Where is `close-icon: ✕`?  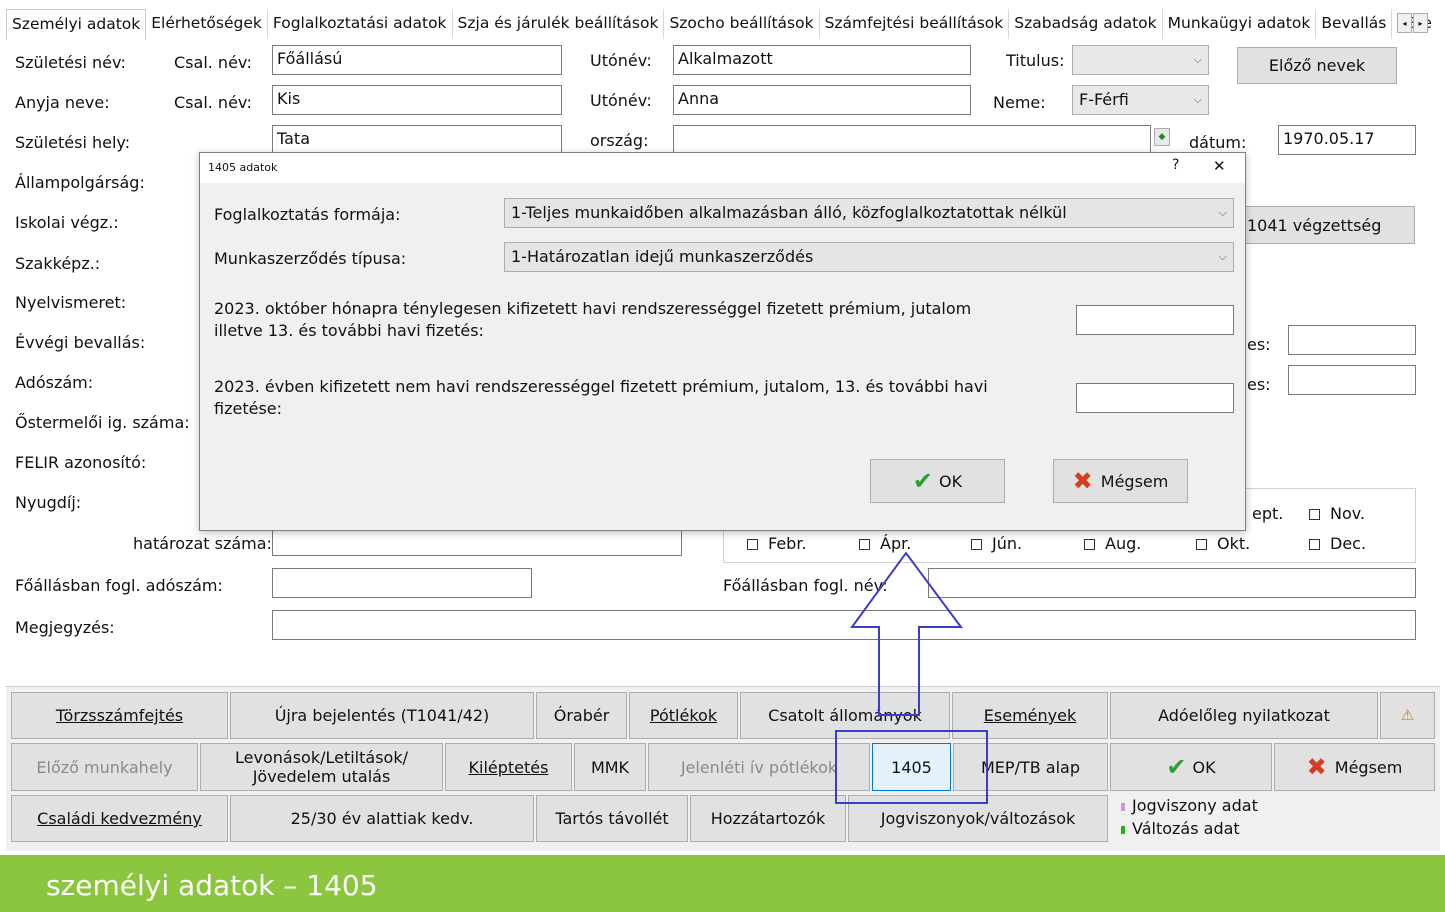
close-icon: ✕ is located at coordinates (1219, 166).